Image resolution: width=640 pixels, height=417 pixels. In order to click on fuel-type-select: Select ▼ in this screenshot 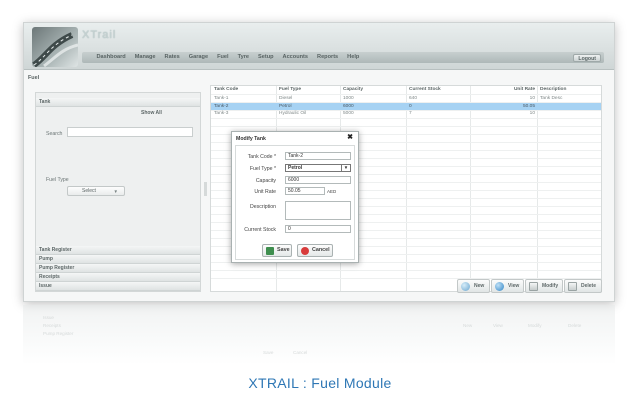, I will do `click(96, 191)`.